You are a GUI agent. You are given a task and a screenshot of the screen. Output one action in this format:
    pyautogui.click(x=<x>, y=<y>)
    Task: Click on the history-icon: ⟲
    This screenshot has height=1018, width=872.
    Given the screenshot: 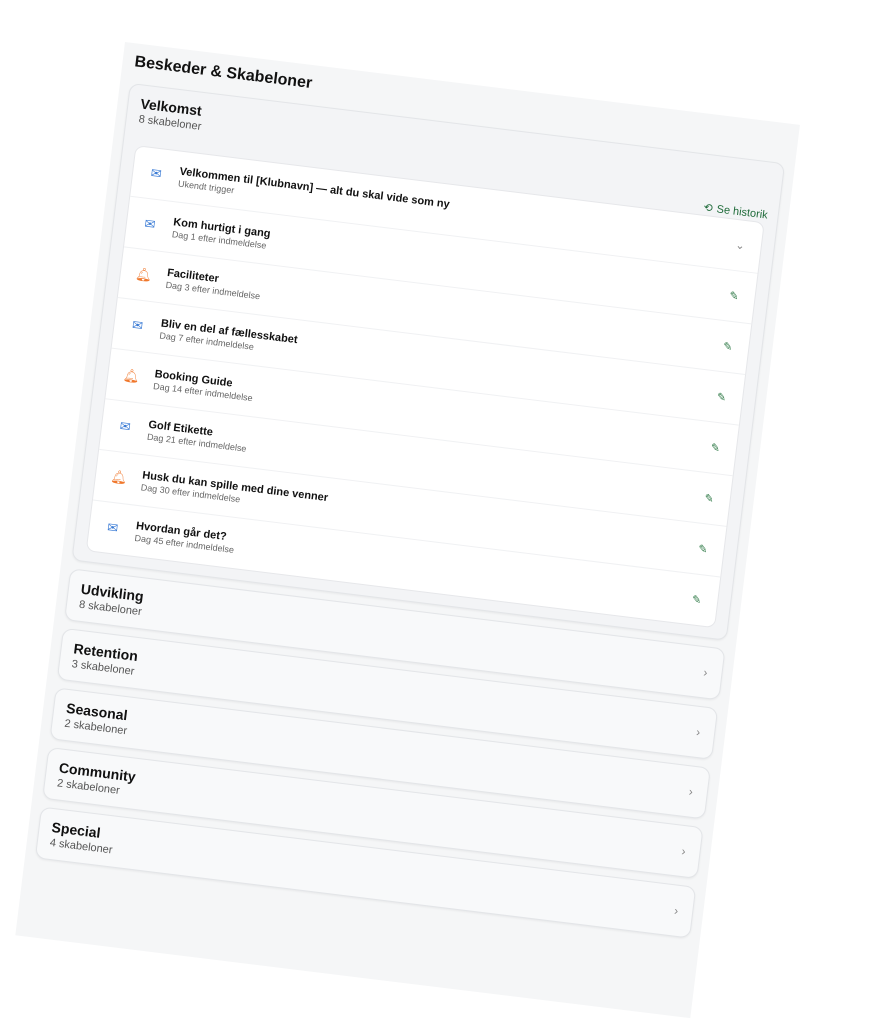 What is the action you would take?
    pyautogui.click(x=708, y=208)
    